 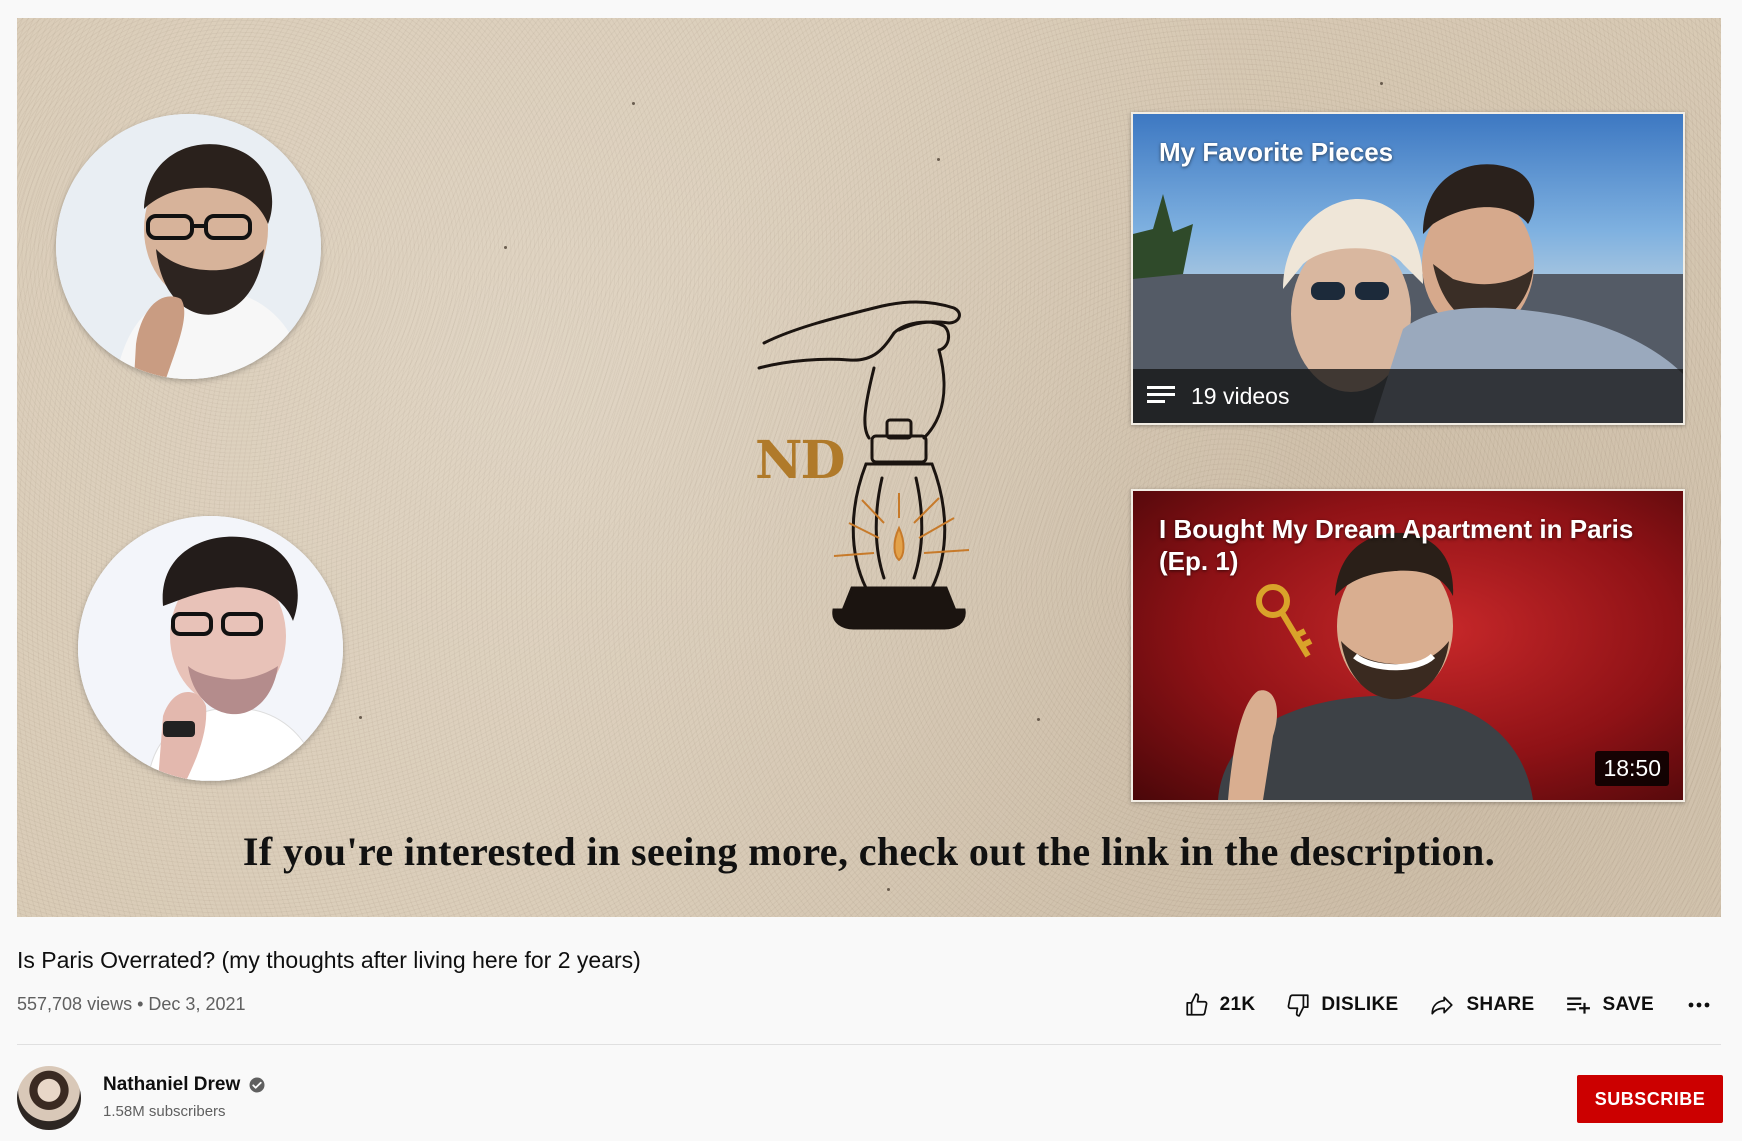 I want to click on lantern-icon, so click(x=889, y=483).